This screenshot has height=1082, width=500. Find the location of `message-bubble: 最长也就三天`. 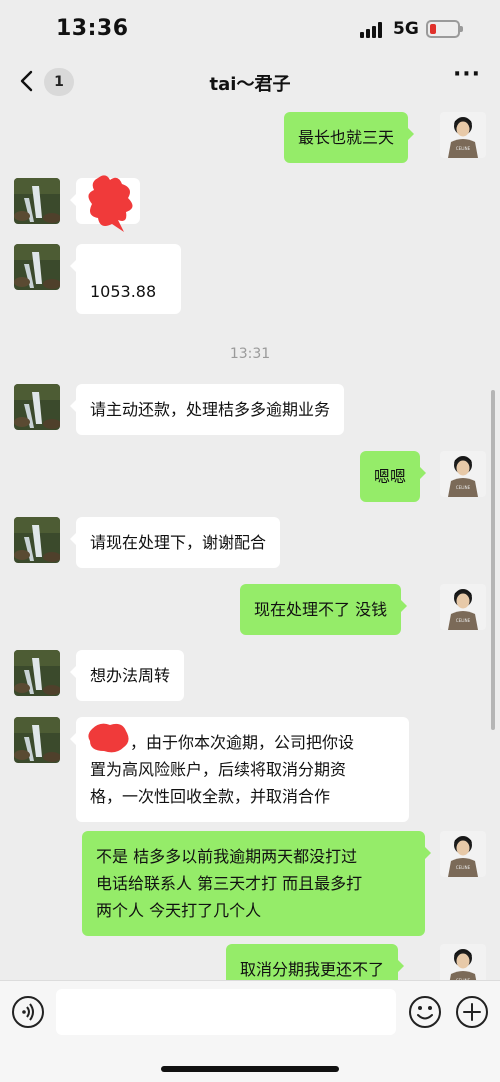

message-bubble: 最长也就三天 is located at coordinates (349, 137).